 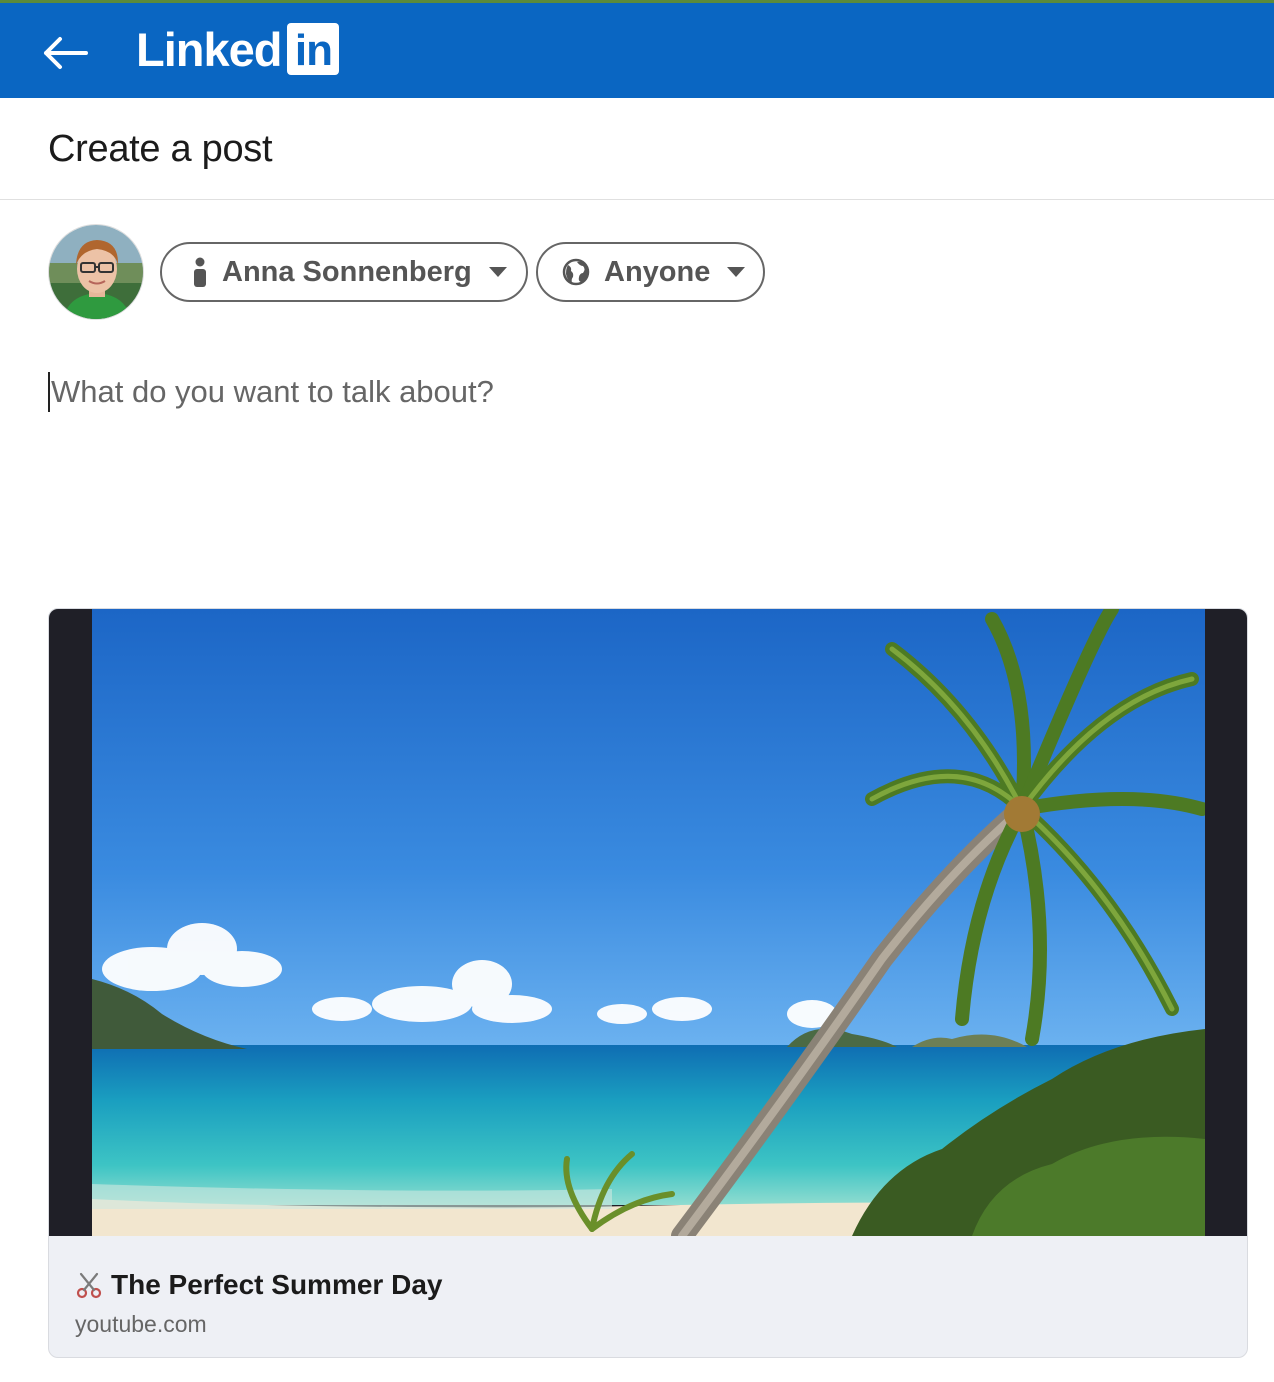 I want to click on post-placeholder: What do you want to talk about?, so click(x=272, y=391).